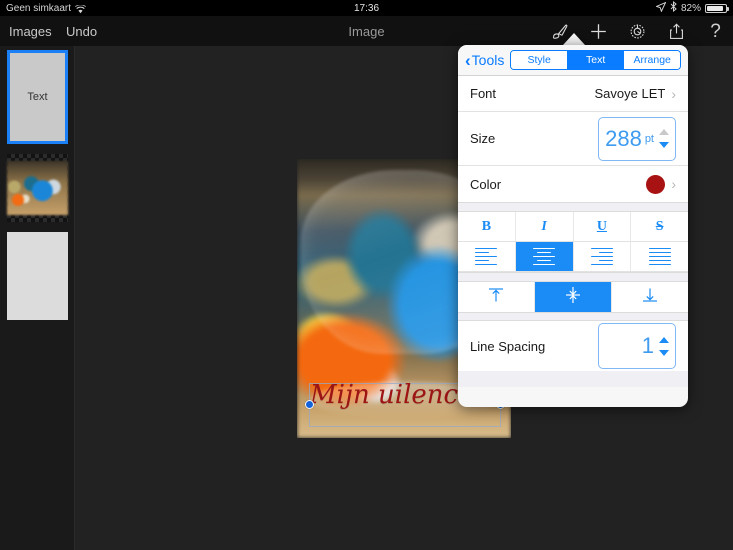 Image resolution: width=733 pixels, height=550 pixels. I want to click on valign-bottom-icon, so click(650, 297).